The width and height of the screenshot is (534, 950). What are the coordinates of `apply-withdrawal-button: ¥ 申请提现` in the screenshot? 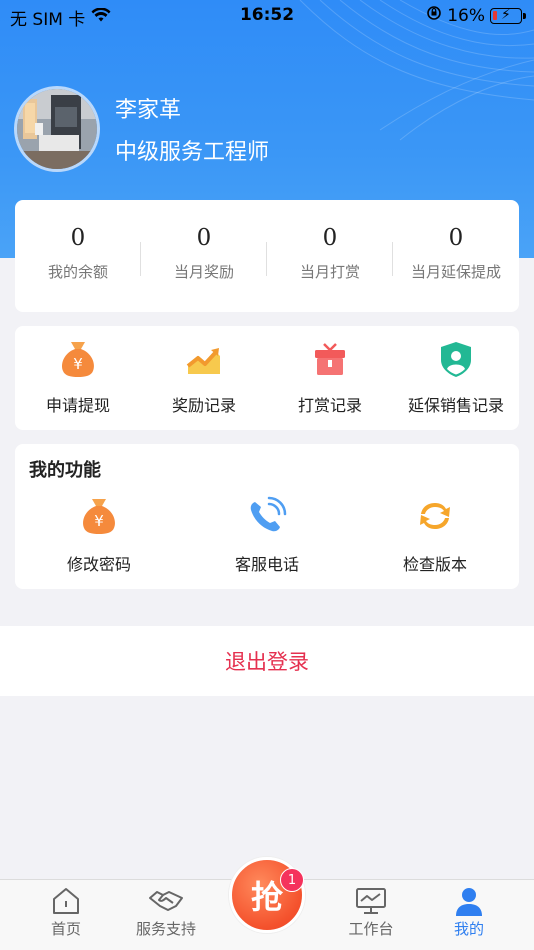 It's located at (78, 378).